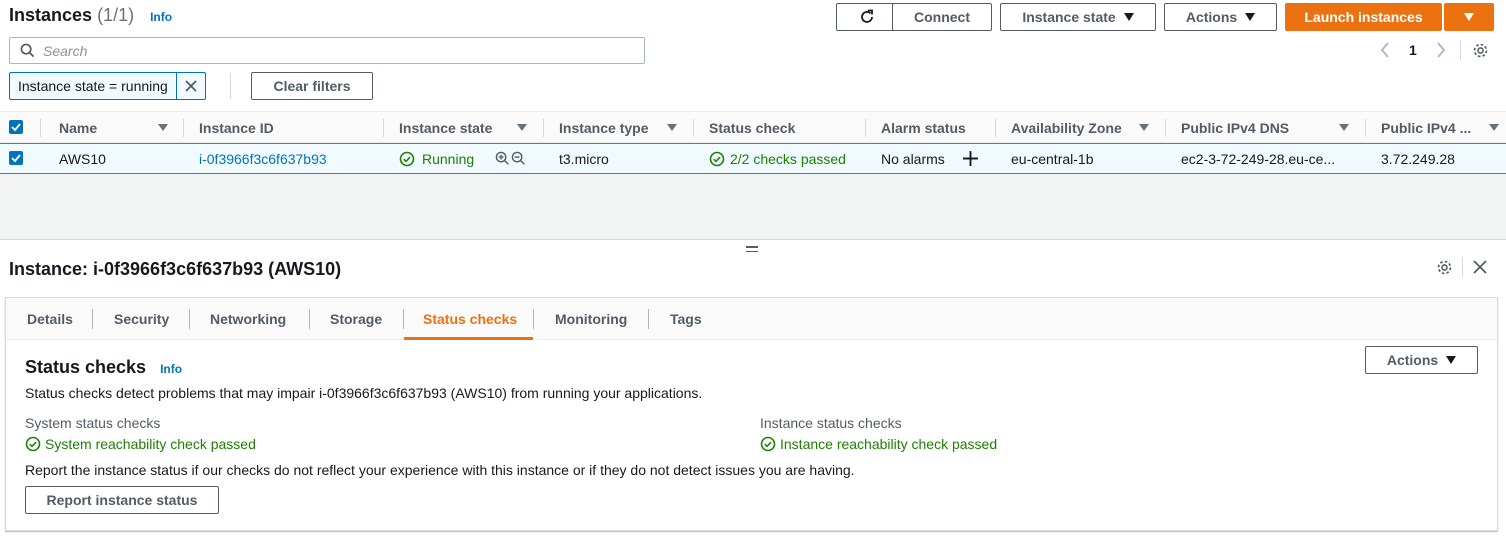 The height and width of the screenshot is (548, 1506). What do you see at coordinates (1078, 17) in the screenshot?
I see `instance-state-dropdown: Instance state` at bounding box center [1078, 17].